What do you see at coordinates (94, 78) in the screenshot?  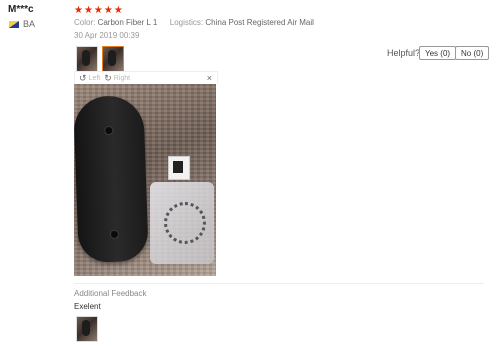 I see `rotate-left-label: Left` at bounding box center [94, 78].